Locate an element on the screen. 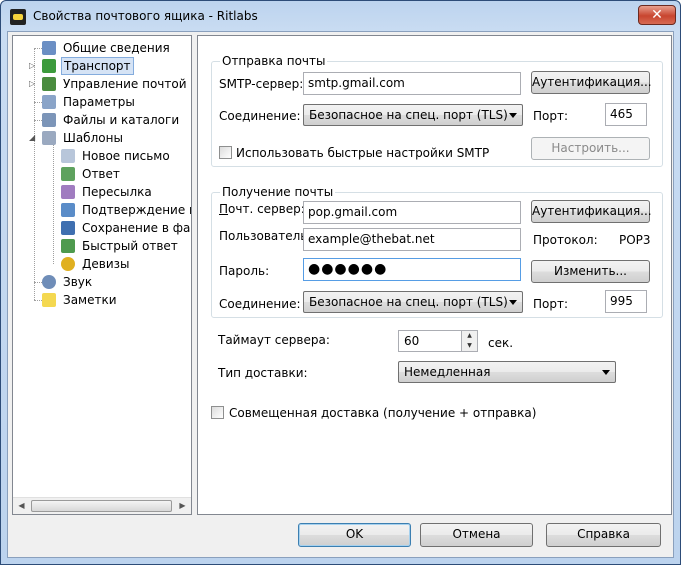  window-title: Свойства почтового ящика - Ritlabs is located at coordinates (145, 16).